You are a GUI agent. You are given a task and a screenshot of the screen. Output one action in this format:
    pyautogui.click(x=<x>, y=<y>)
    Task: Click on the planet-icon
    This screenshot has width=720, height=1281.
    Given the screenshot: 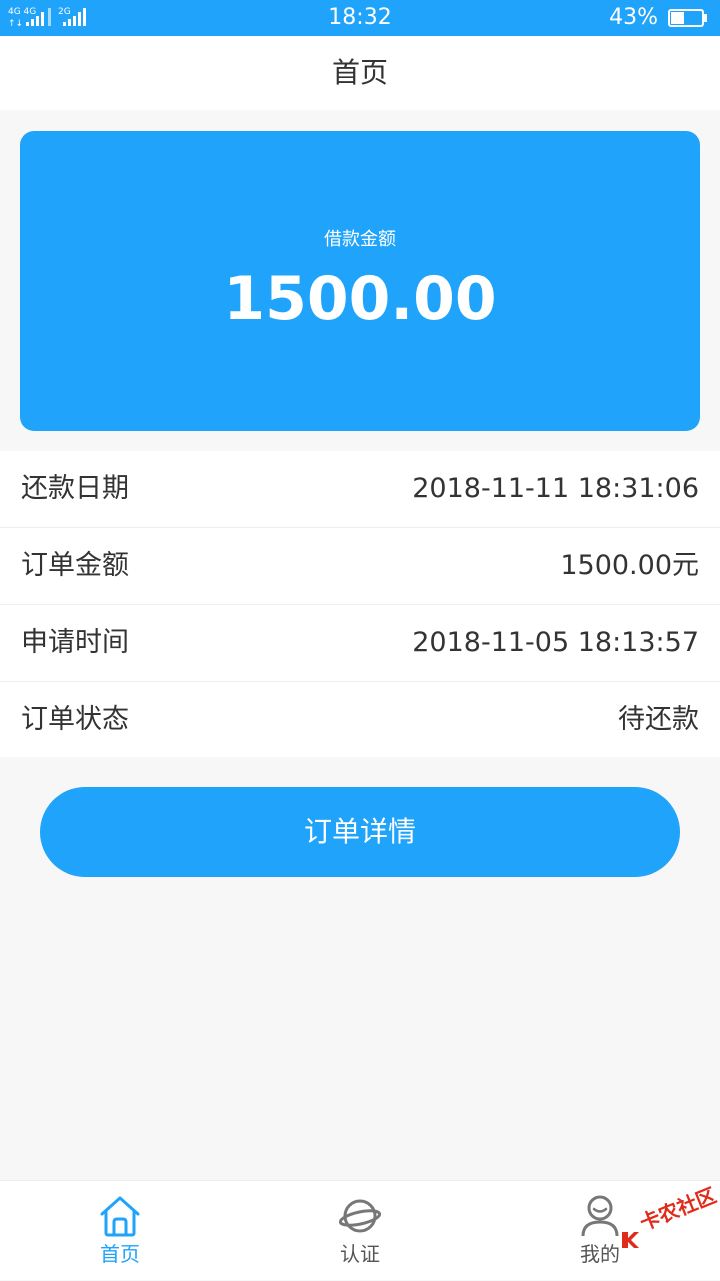 What is the action you would take?
    pyautogui.click(x=360, y=1216)
    